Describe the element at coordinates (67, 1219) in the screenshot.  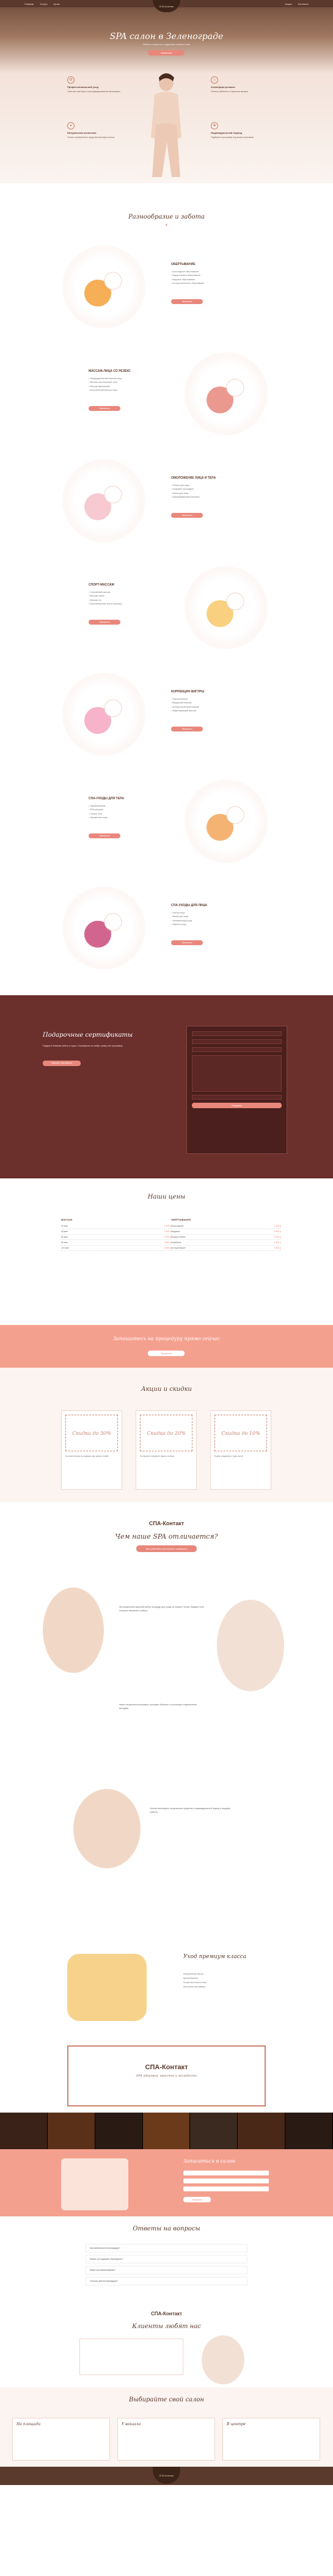
I see `price-head: МАССАЖ` at that location.